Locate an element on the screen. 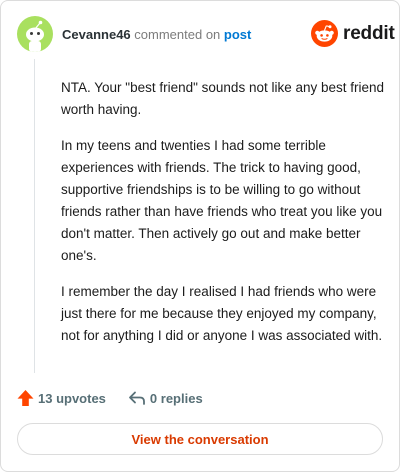  comment-actions: 13 upvotes 0 replies is located at coordinates (110, 398).